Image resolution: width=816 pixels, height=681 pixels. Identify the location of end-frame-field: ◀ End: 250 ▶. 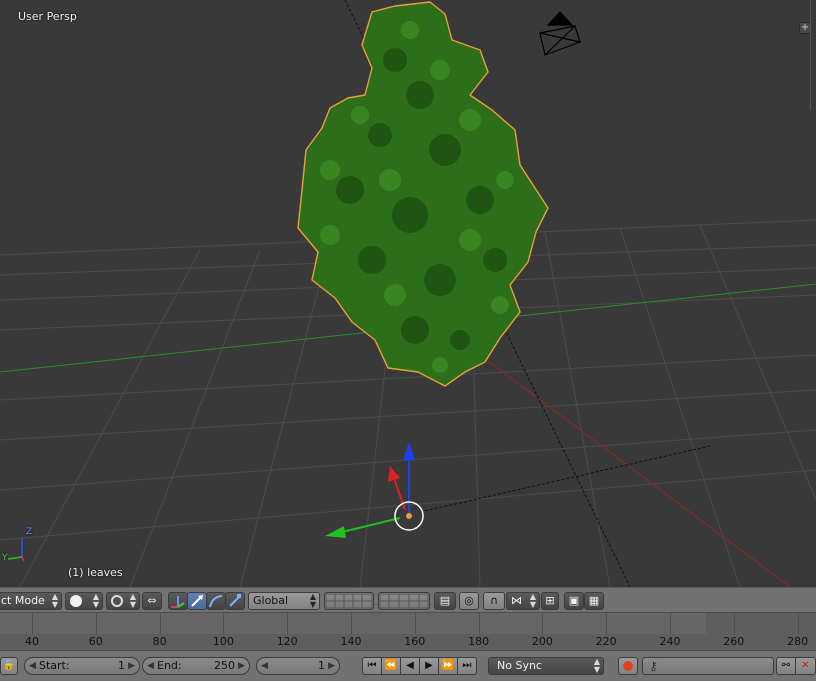
(196, 666).